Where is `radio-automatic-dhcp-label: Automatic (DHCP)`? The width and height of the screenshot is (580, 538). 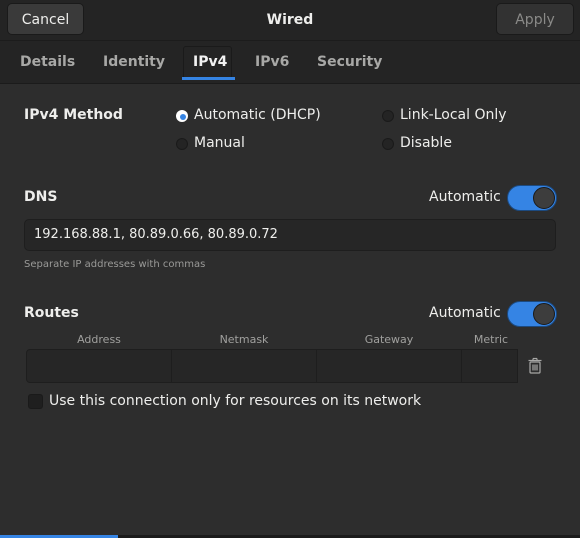
radio-automatic-dhcp-label: Automatic (DHCP) is located at coordinates (257, 115).